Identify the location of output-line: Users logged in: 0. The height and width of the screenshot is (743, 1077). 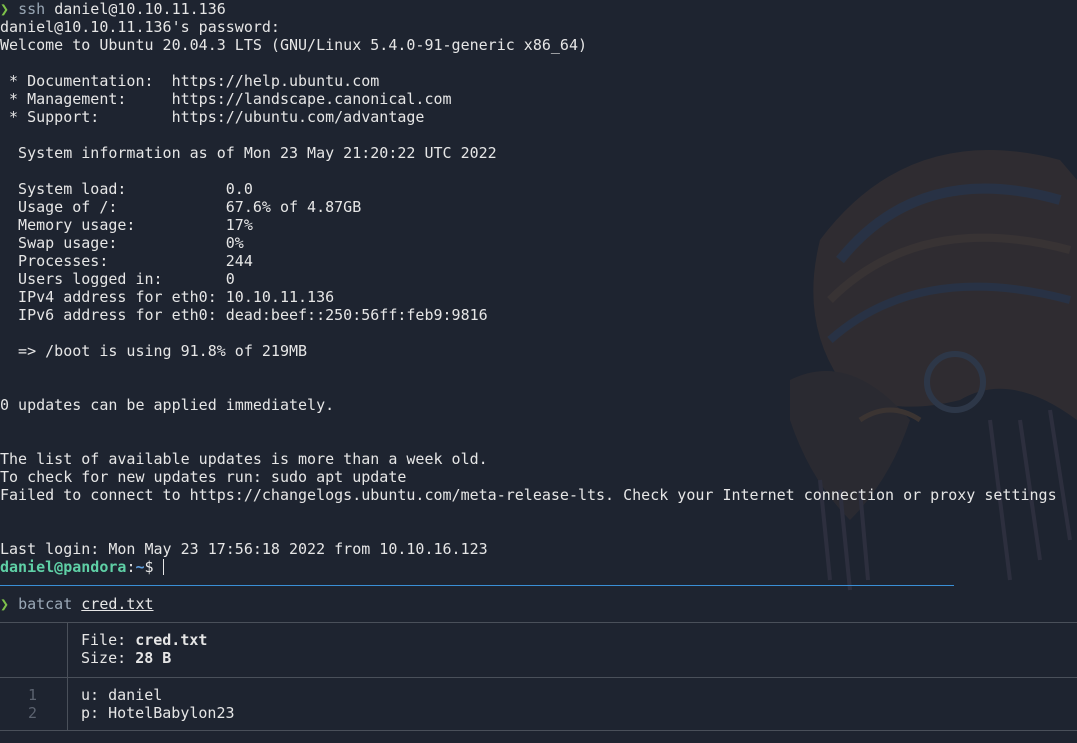
(117, 279).